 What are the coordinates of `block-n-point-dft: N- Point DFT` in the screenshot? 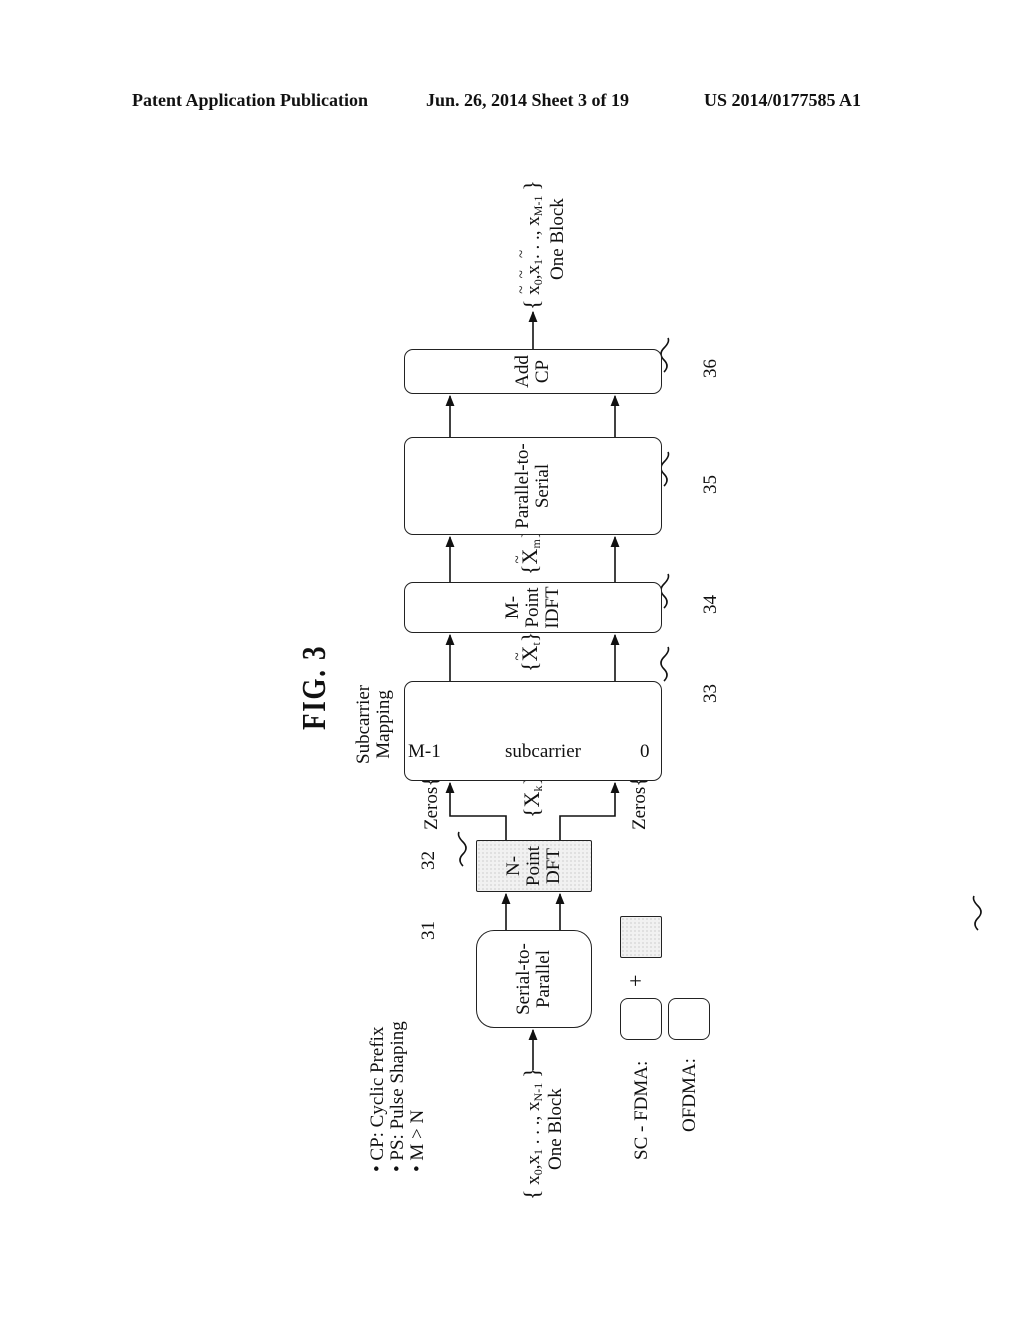 It's located at (534, 866).